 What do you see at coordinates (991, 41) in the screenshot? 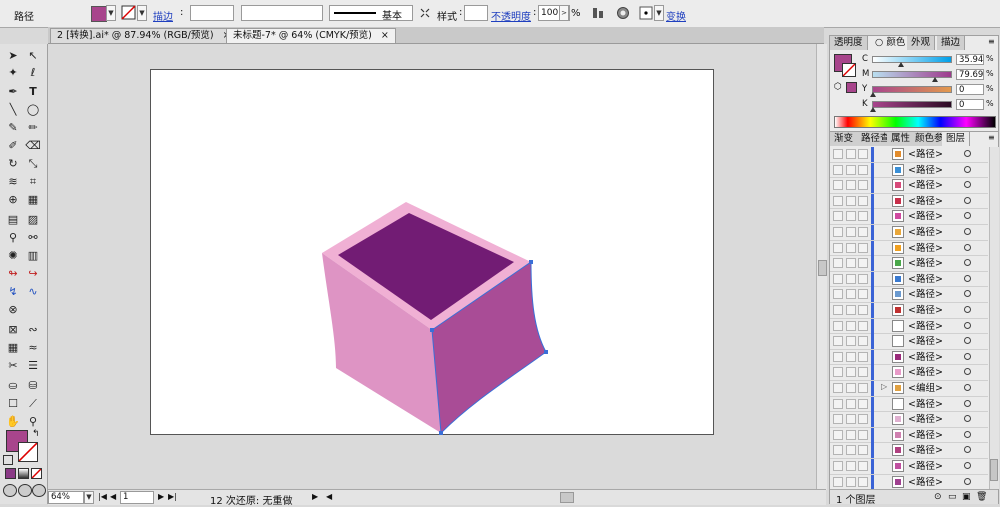
I see `panel-menu-icon: ≡` at bounding box center [991, 41].